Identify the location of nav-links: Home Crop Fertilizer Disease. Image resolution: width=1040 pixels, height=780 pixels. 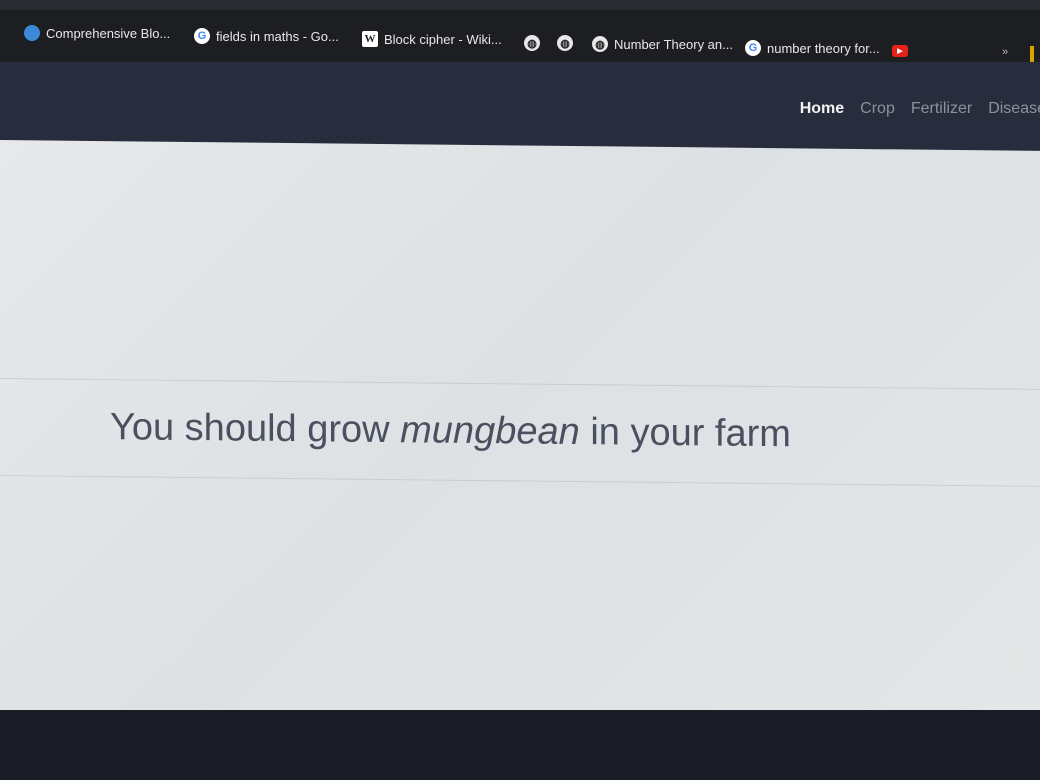
(920, 109).